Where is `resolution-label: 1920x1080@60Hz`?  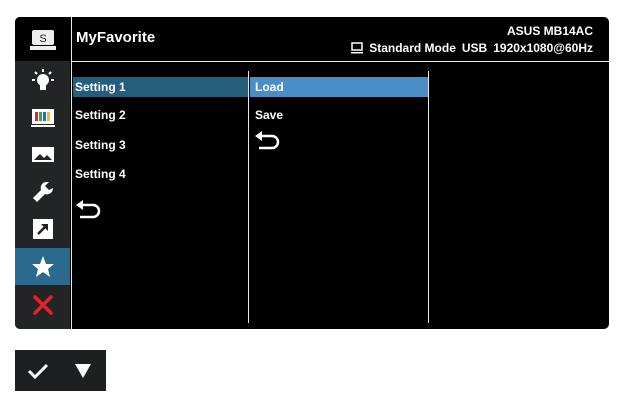 resolution-label: 1920x1080@60Hz is located at coordinates (543, 48).